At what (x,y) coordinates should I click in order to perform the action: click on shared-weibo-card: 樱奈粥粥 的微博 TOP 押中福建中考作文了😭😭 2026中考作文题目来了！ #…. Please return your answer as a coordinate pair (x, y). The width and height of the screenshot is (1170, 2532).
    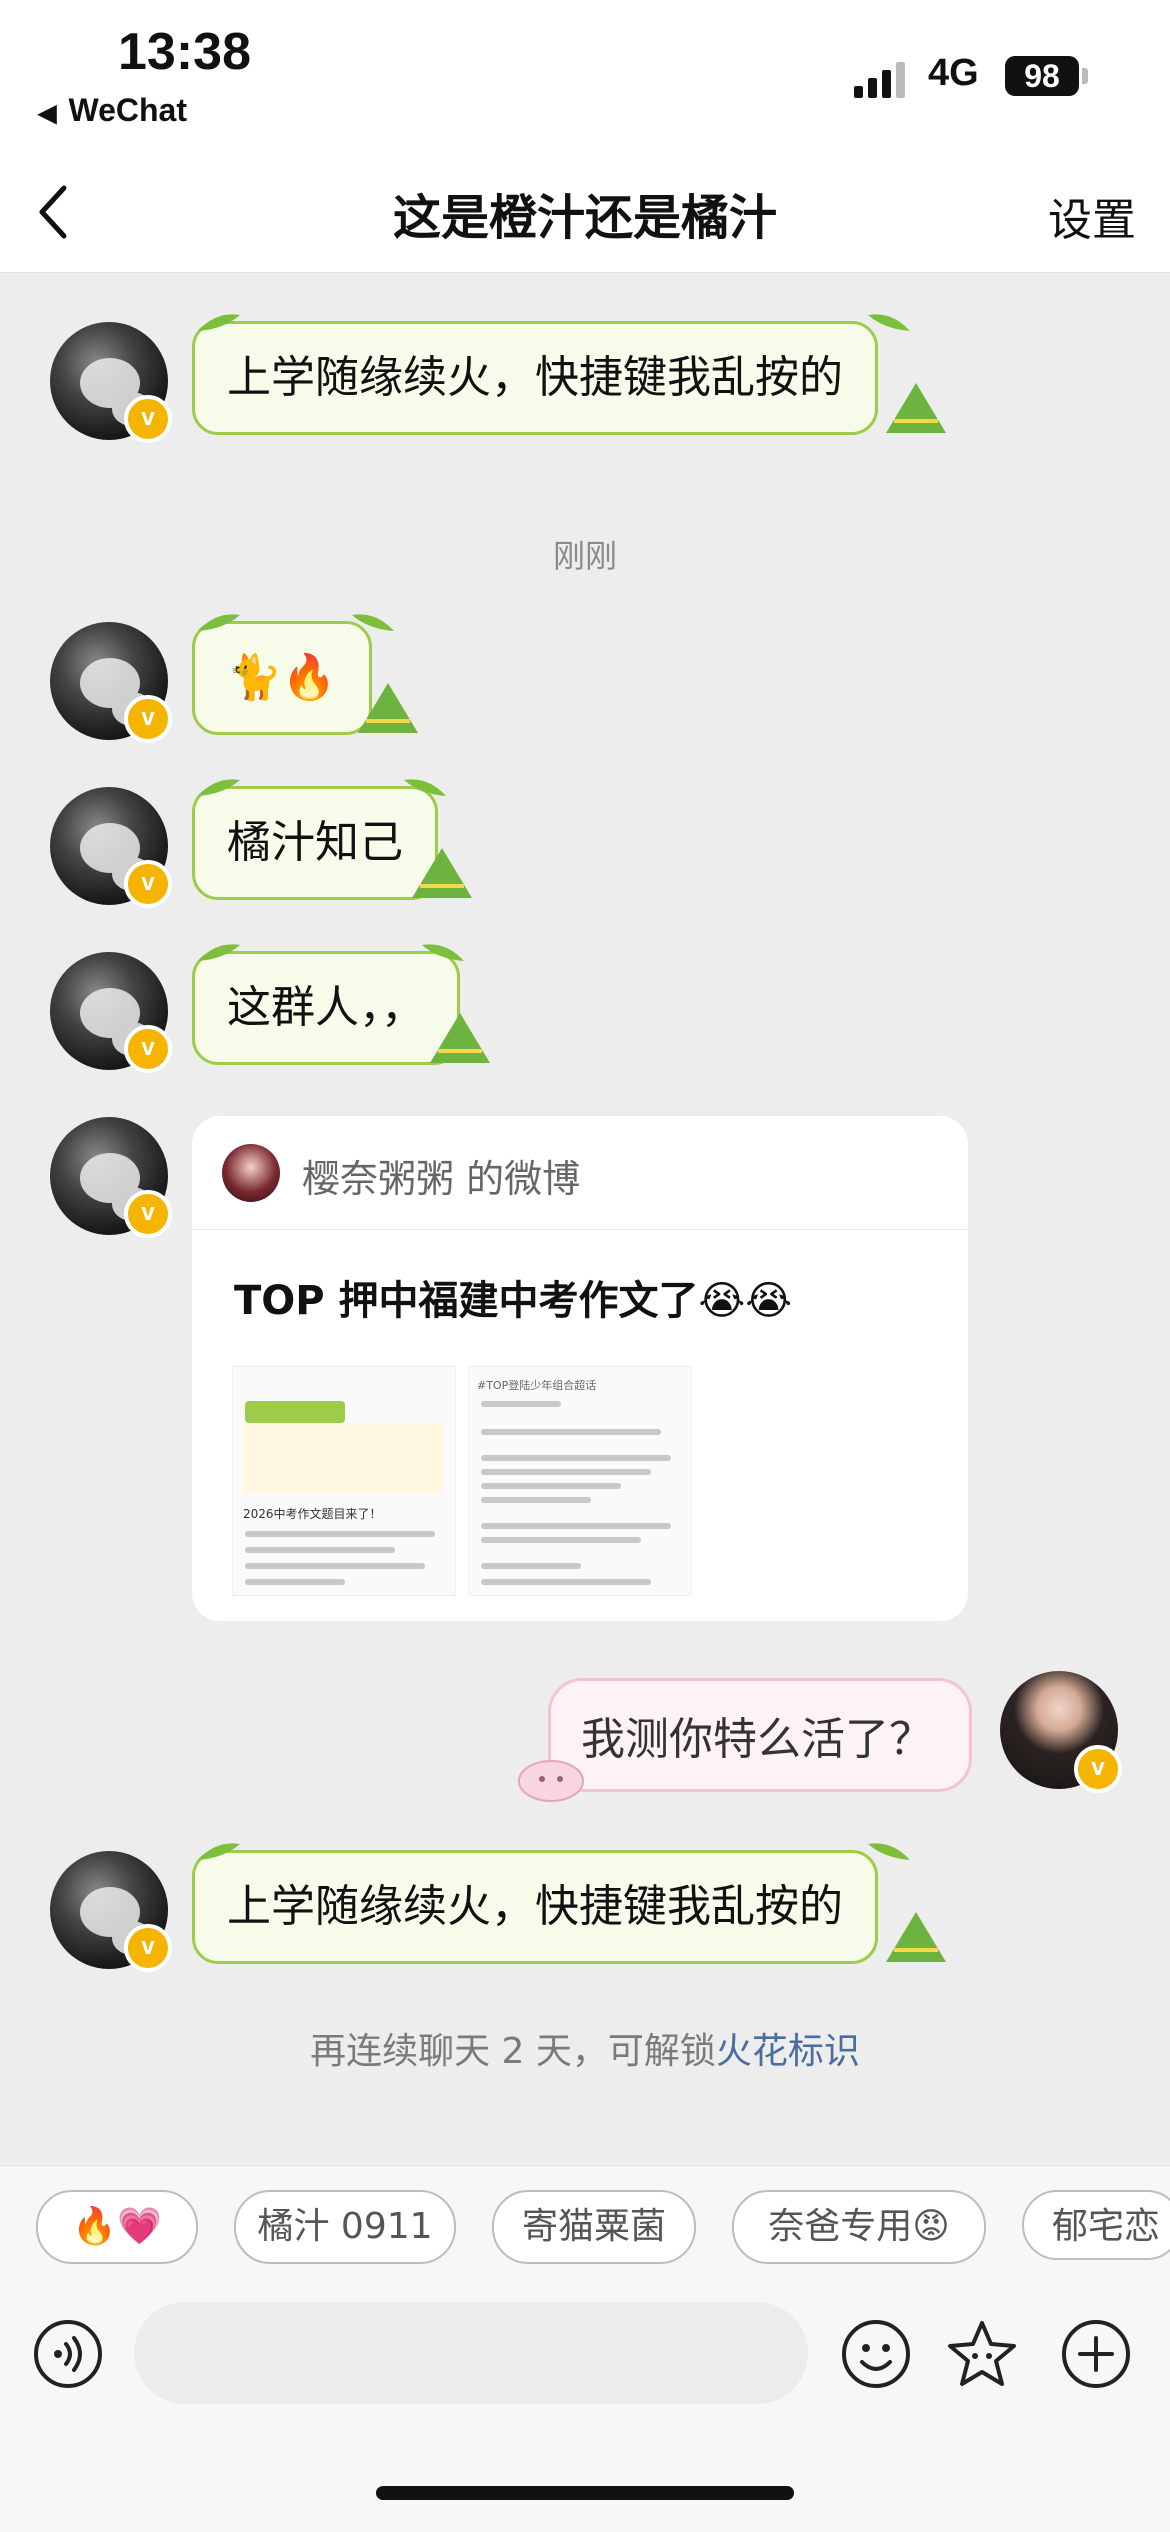
    Looking at the image, I should click on (580, 1368).